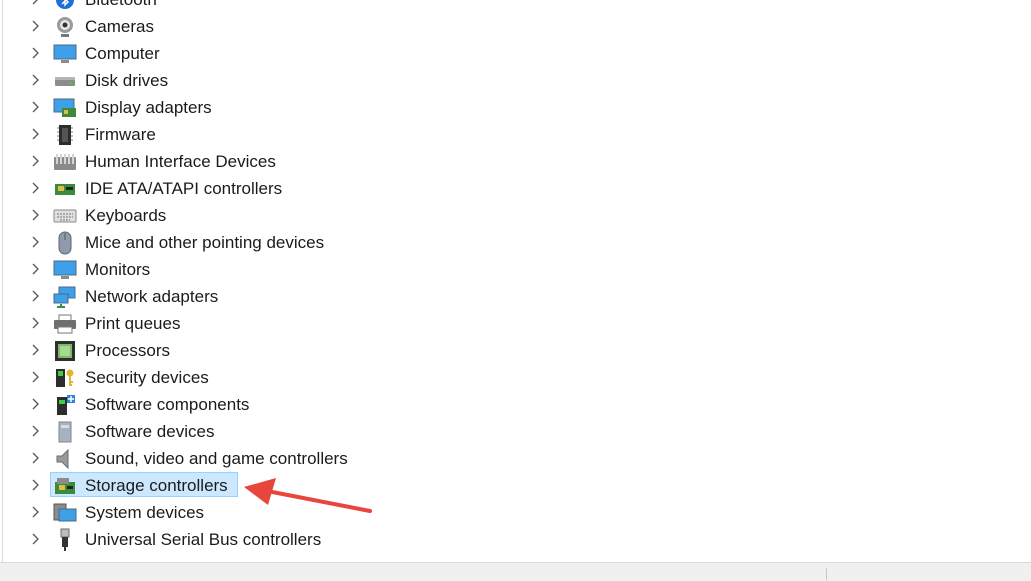 Image resolution: width=1031 pixels, height=581 pixels. What do you see at coordinates (65, 216) in the screenshot?
I see `keyboard-icon` at bounding box center [65, 216].